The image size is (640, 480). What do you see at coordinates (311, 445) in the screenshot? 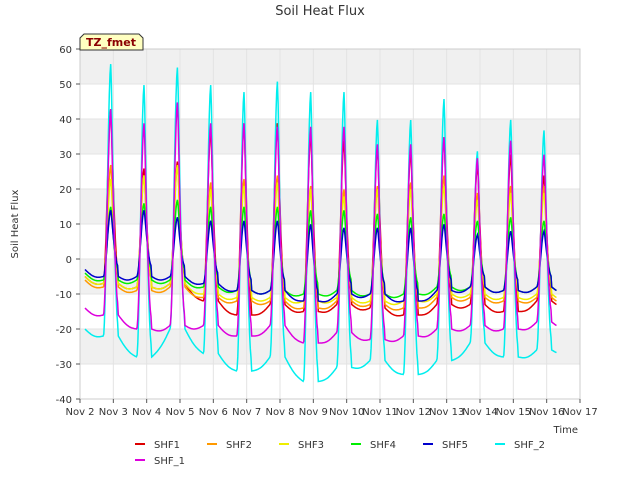
I see `legend-label: SHF3` at bounding box center [311, 445].